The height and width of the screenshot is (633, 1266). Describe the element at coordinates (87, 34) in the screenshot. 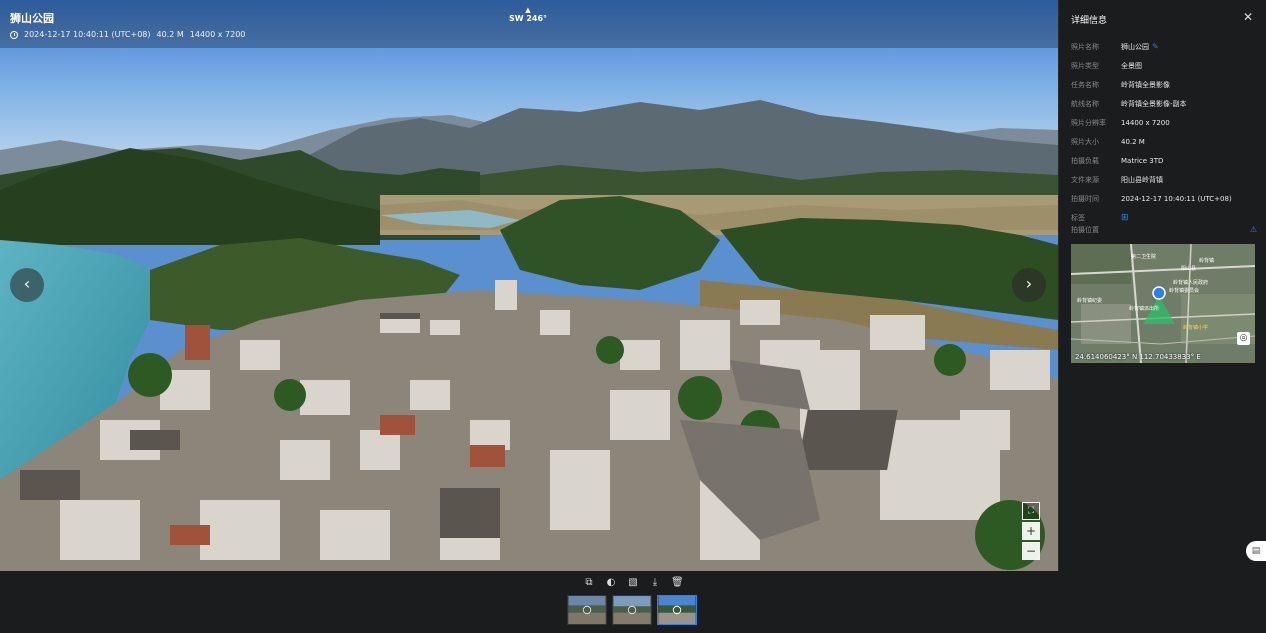

I see `photo-datetime: 2024-12-17 10:40:11 (UTC+08)` at that location.